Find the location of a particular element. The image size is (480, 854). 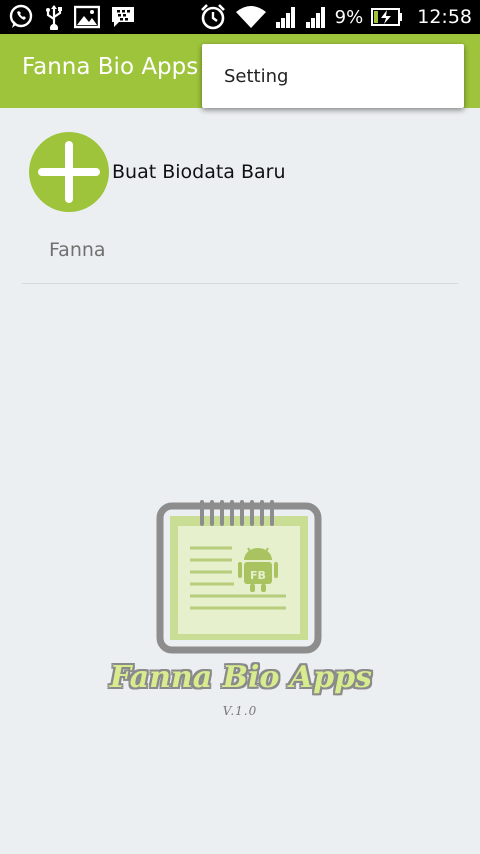

new-biodata-item: Buat Biodata Baru is located at coordinates (243, 172).